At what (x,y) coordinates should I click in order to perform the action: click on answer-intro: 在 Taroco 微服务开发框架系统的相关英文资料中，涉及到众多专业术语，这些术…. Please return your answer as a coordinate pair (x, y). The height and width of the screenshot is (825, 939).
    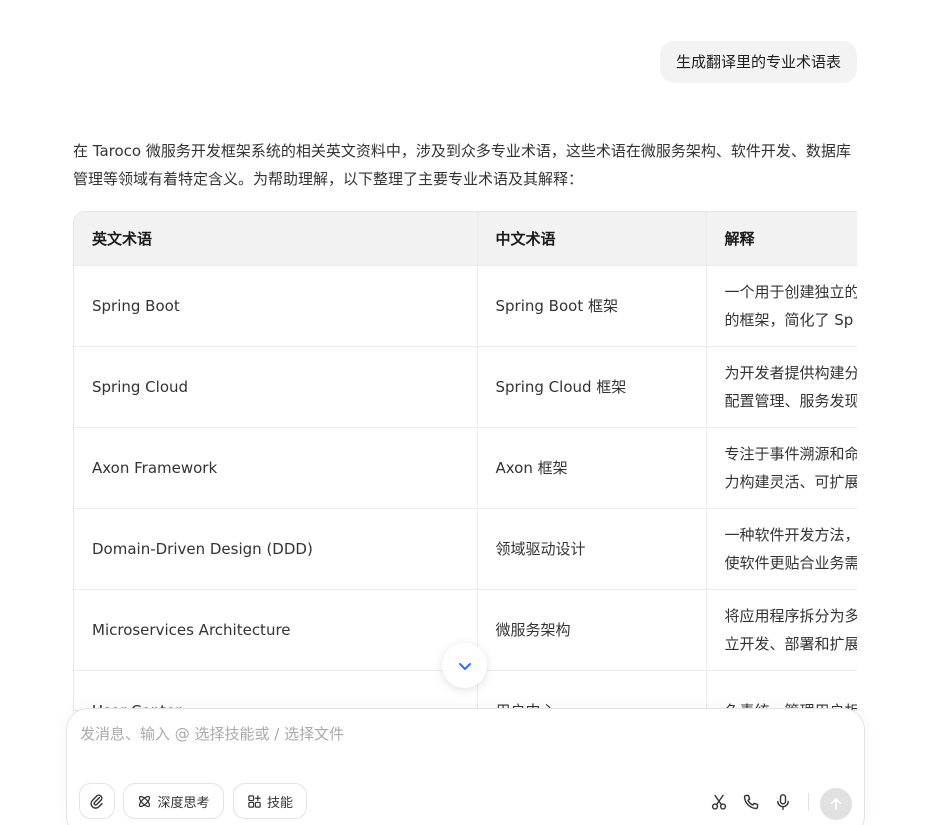
    Looking at the image, I should click on (462, 165).